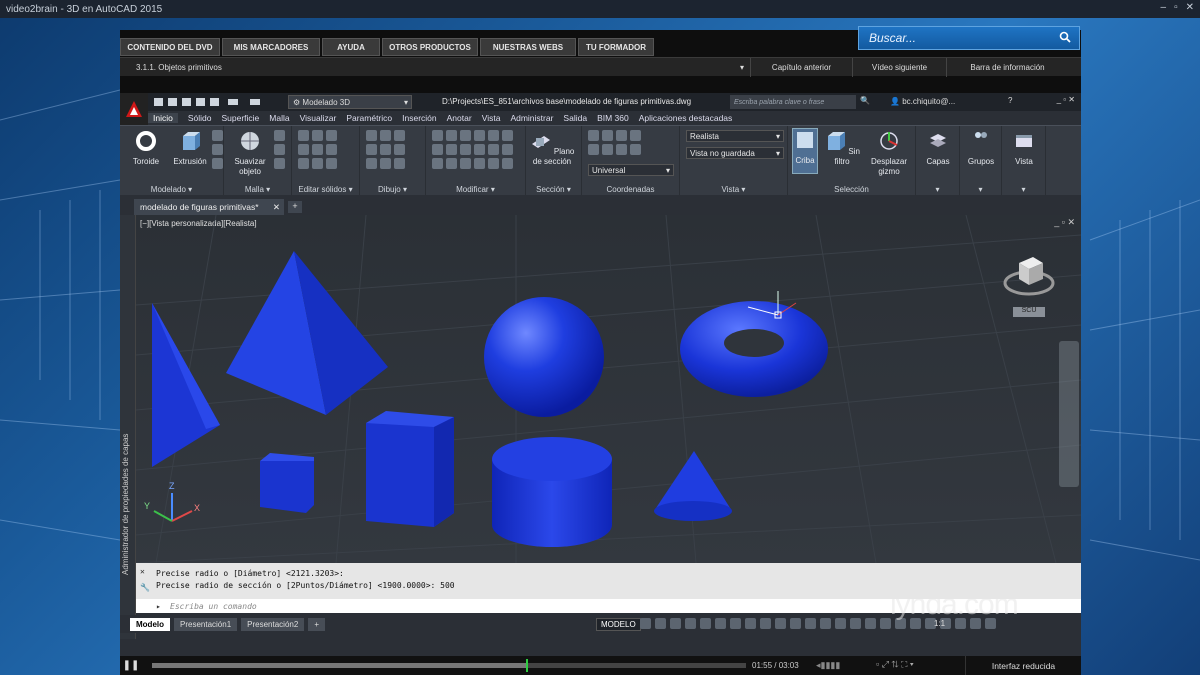 The height and width of the screenshot is (675, 1200). Describe the element at coordinates (250, 153) in the screenshot. I see `smooth-object-button: Suavizar objeto` at that location.